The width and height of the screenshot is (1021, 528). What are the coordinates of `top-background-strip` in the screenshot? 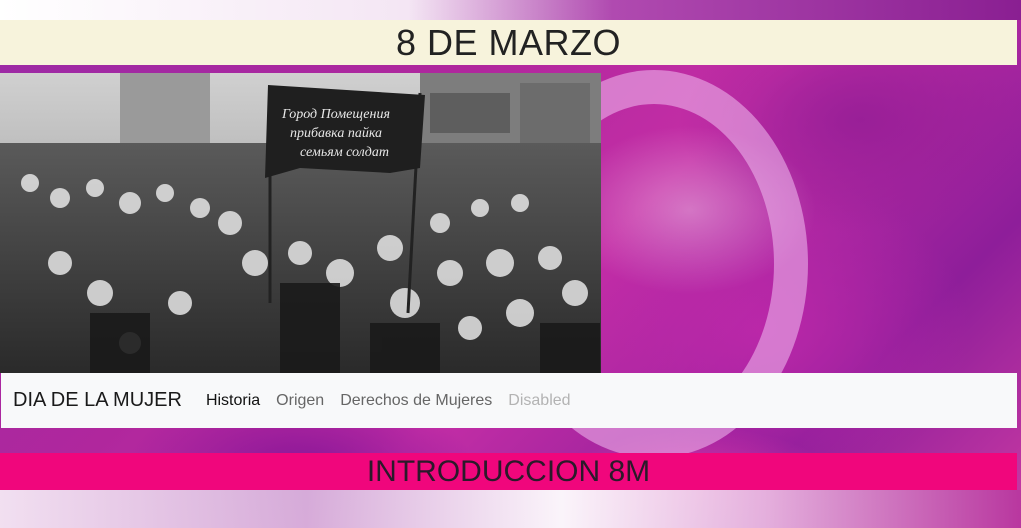 It's located at (510, 10).